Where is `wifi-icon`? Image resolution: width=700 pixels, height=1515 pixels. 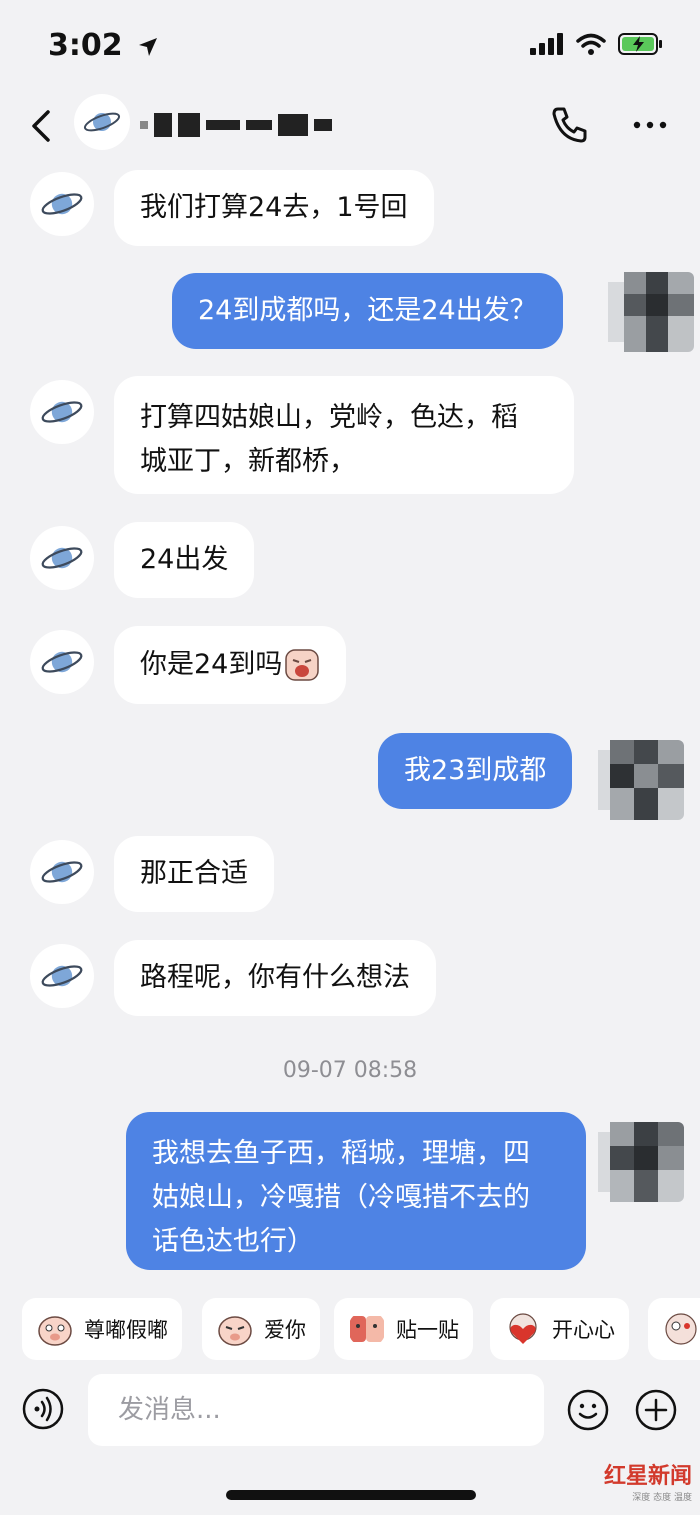
wifi-icon is located at coordinates (591, 44).